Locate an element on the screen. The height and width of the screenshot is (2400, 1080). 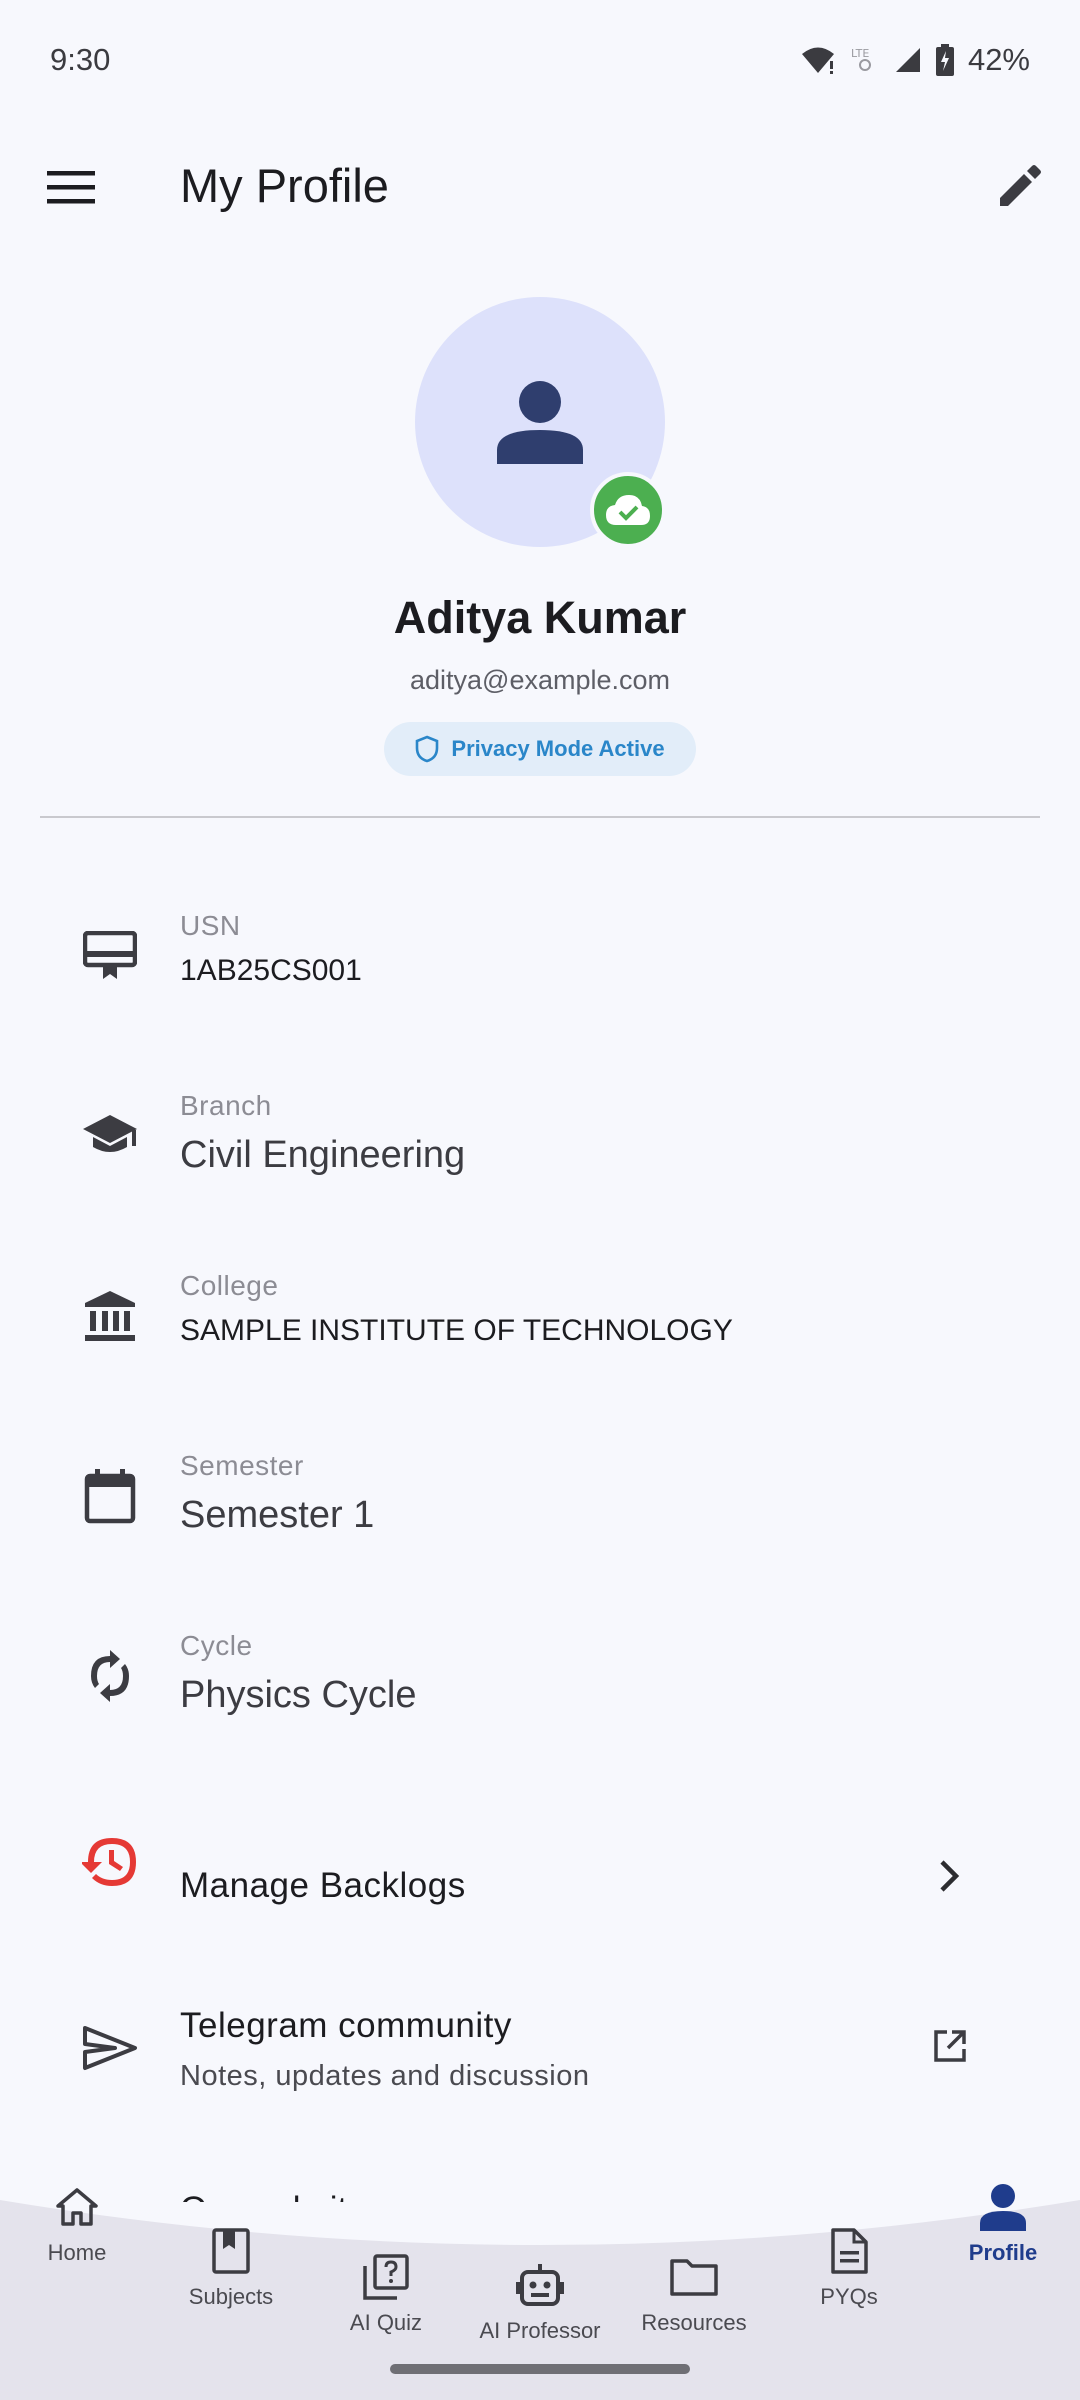
edit-icon is located at coordinates (1020, 185).